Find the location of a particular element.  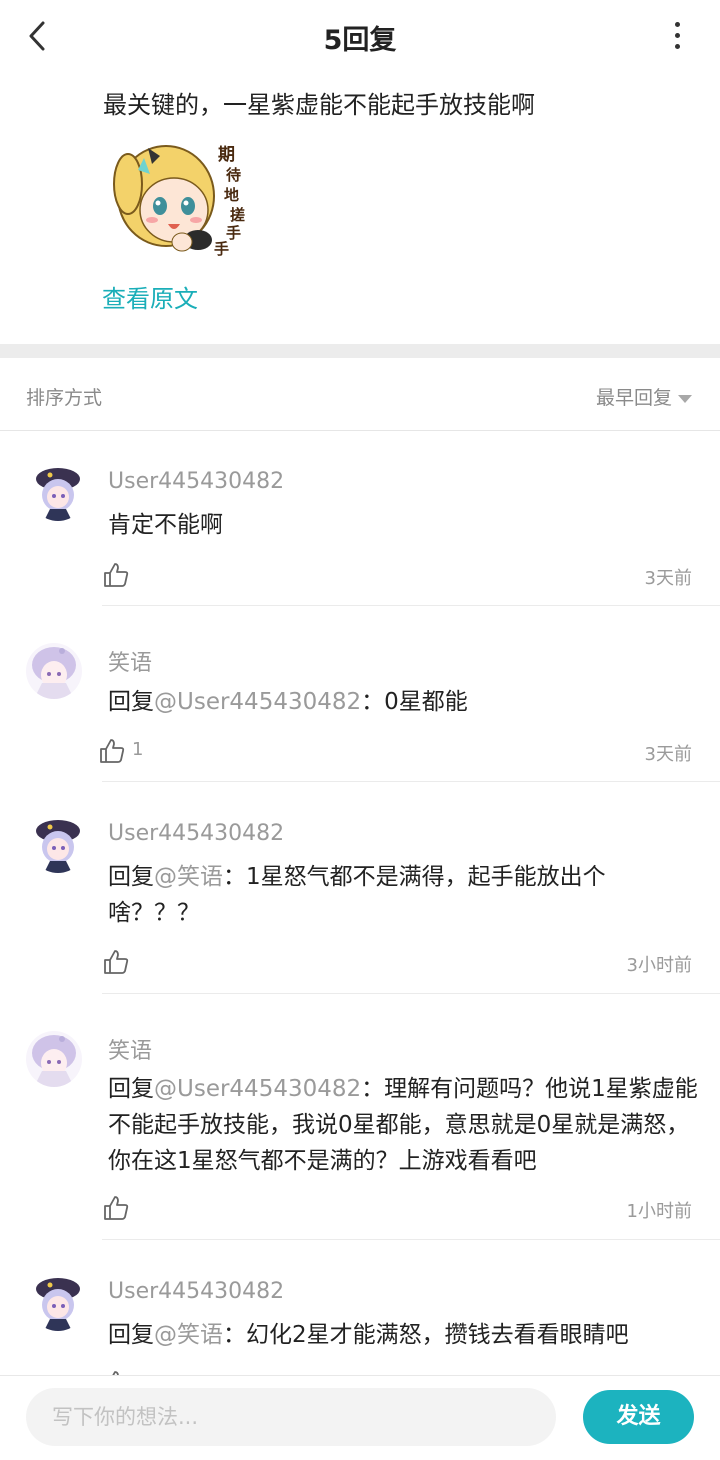

sort-value: 最早回复 is located at coordinates (633, 398).